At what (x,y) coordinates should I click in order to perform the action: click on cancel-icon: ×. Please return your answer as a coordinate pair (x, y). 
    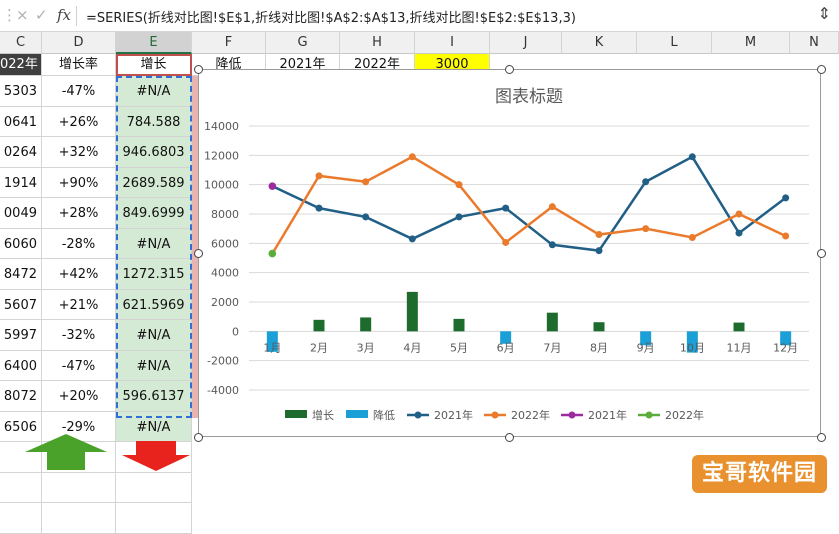
    Looking at the image, I should click on (22, 15).